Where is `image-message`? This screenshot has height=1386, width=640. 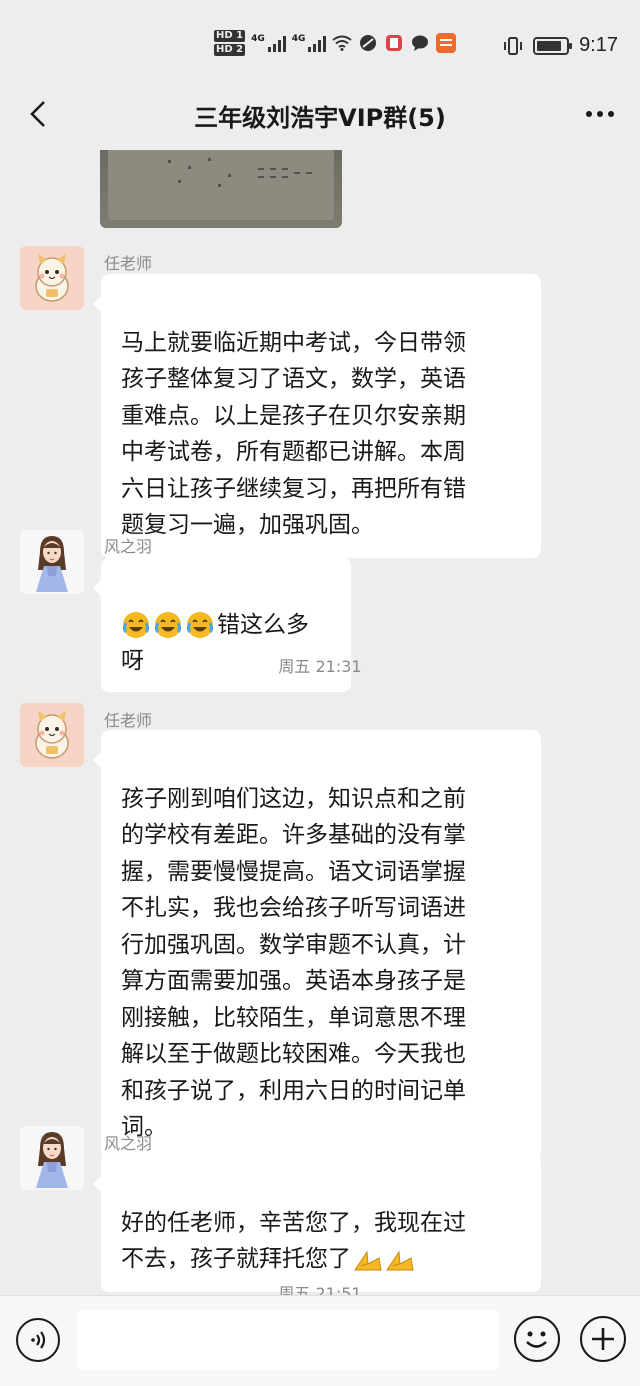 image-message is located at coordinates (221, 189).